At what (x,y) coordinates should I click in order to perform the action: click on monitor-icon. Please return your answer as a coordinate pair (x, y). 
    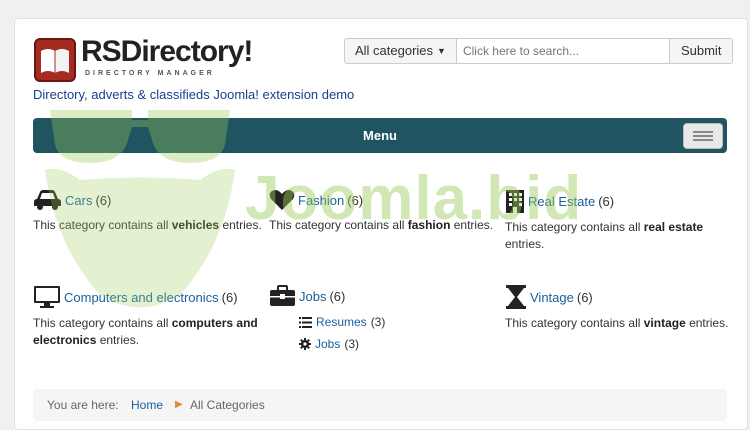
    Looking at the image, I should click on (47, 297).